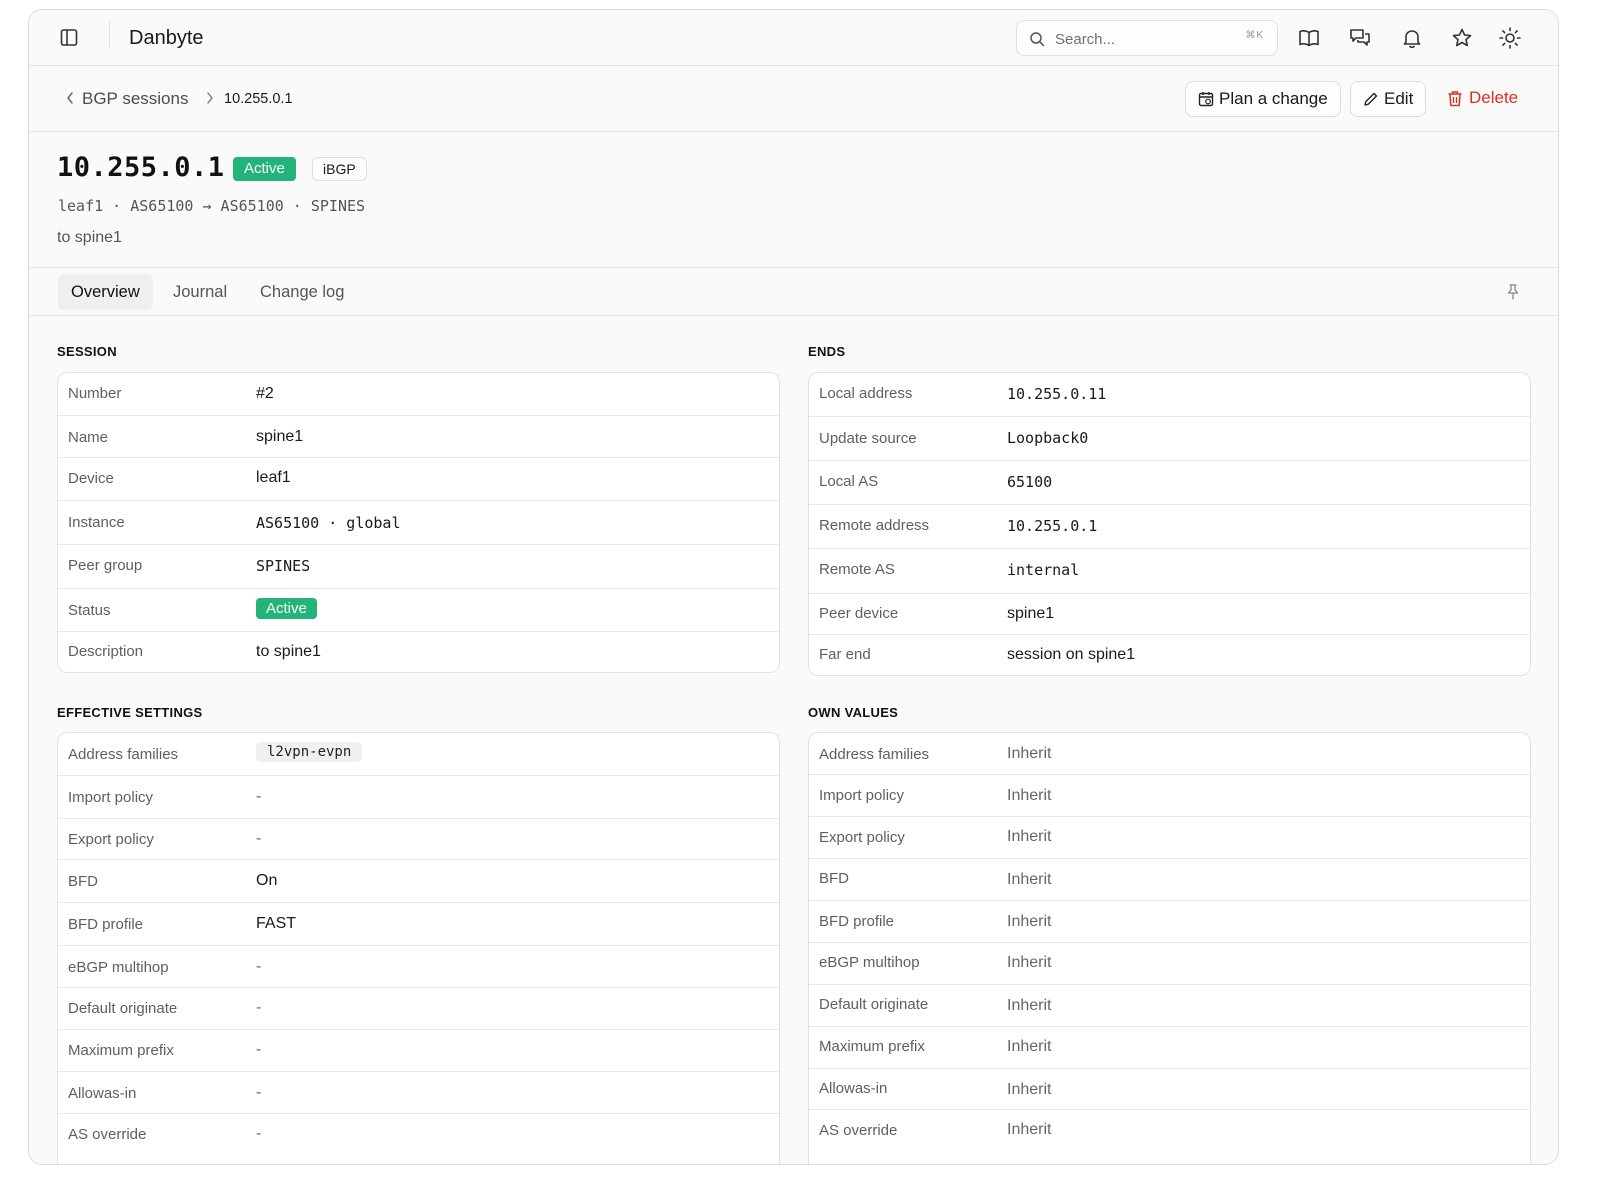 The width and height of the screenshot is (1600, 1198). What do you see at coordinates (1057, 394) in the screenshot?
I see `row-value: 10.255.0.11` at bounding box center [1057, 394].